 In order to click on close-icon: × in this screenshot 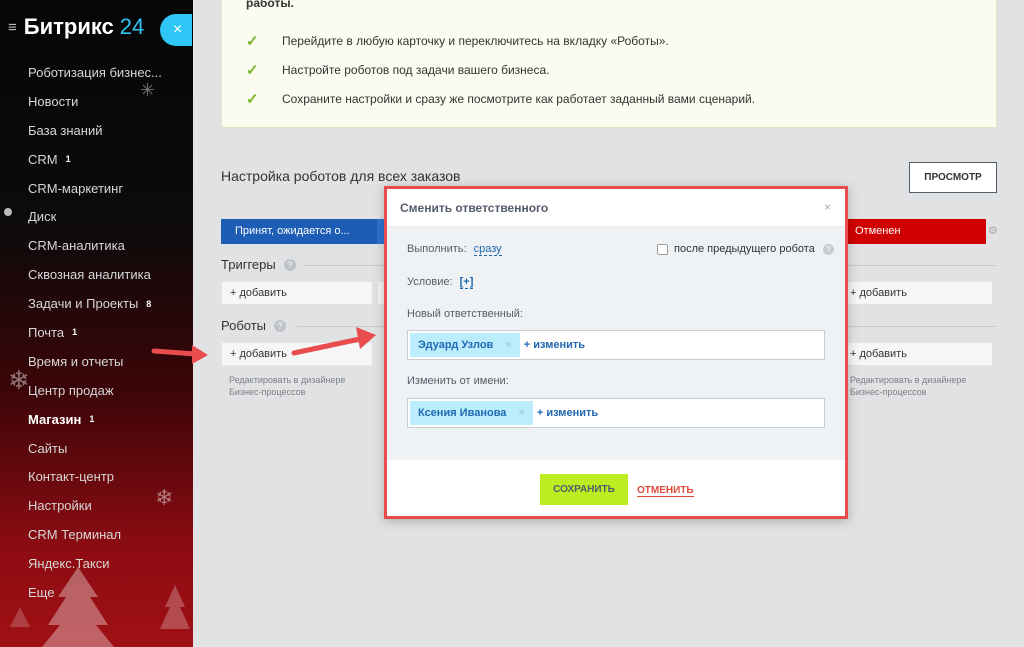, I will do `click(827, 207)`.